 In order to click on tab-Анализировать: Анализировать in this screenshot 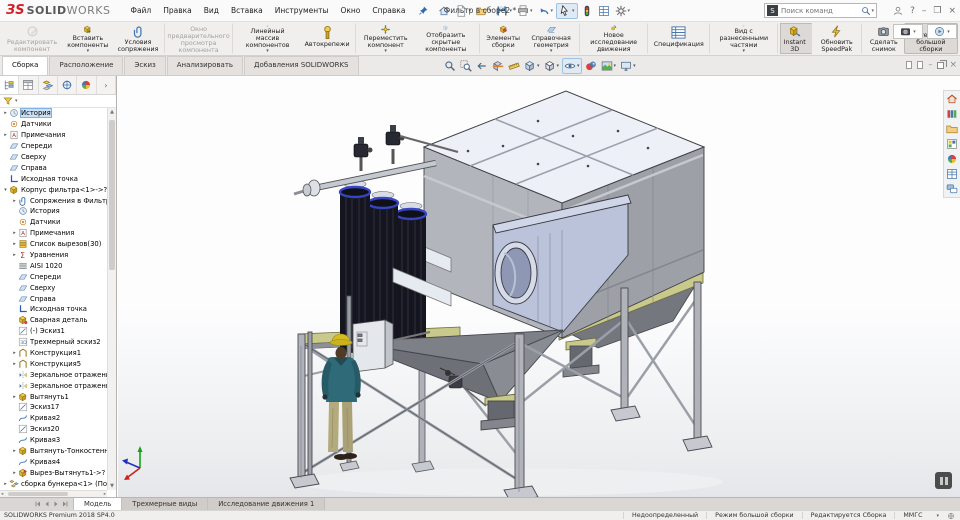, I will do `click(205, 65)`.